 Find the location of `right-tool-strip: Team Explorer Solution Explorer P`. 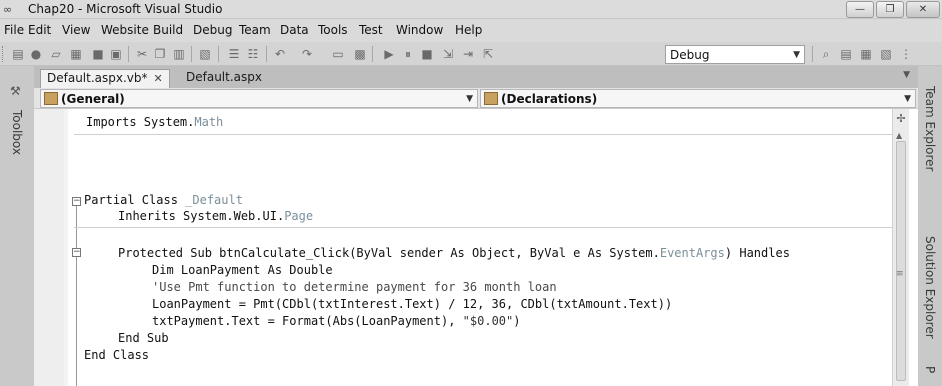

right-tool-strip: Team Explorer Solution Explorer P is located at coordinates (930, 226).